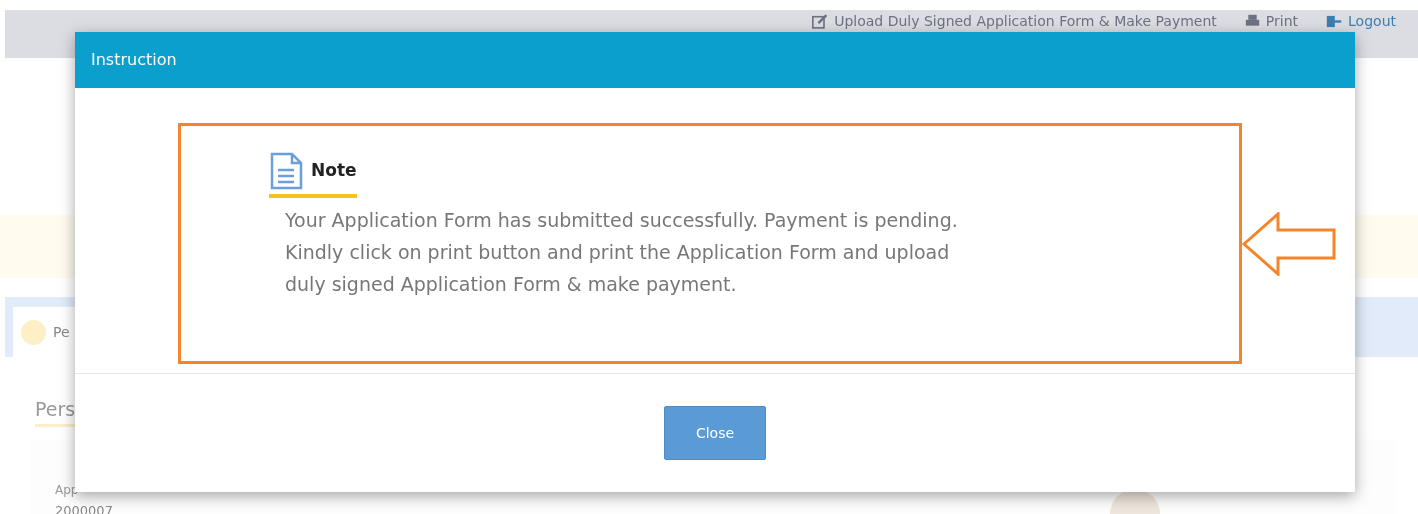 This screenshot has height=514, width=1418. What do you see at coordinates (1334, 21) in the screenshot?
I see `logout-icon` at bounding box center [1334, 21].